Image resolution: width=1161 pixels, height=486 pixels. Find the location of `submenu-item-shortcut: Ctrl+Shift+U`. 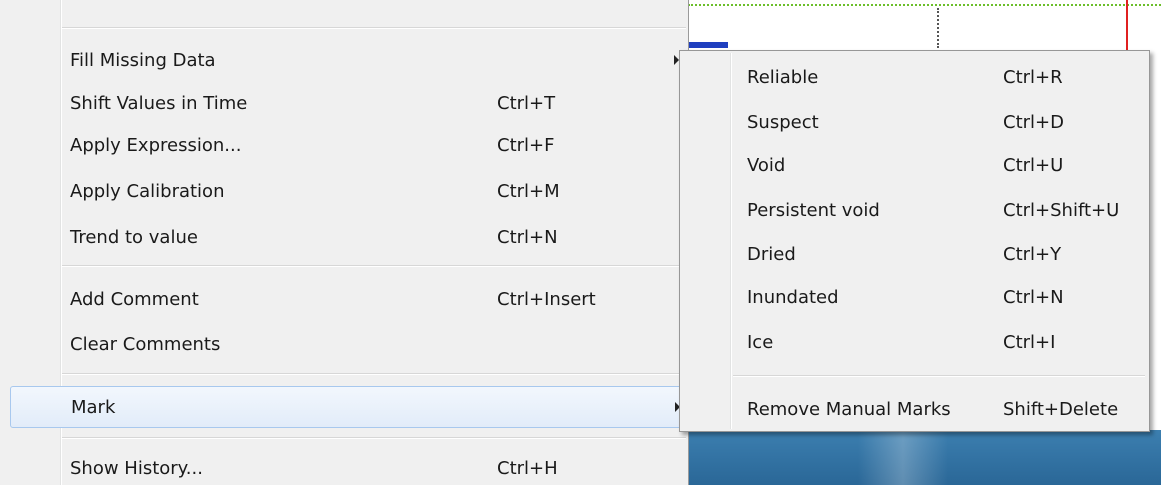

submenu-item-shortcut: Ctrl+Shift+U is located at coordinates (1061, 210).